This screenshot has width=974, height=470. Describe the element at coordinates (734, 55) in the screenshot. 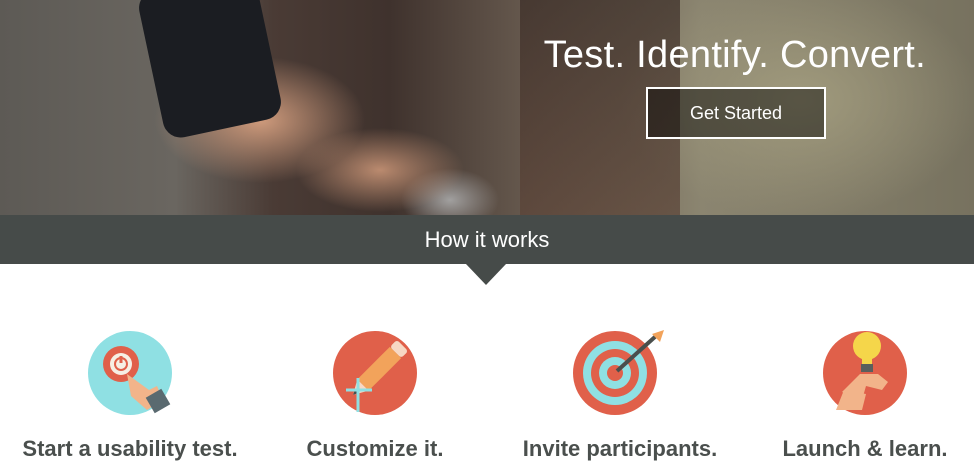

I see `hero-title: Test. Identify. Convert.` at that location.